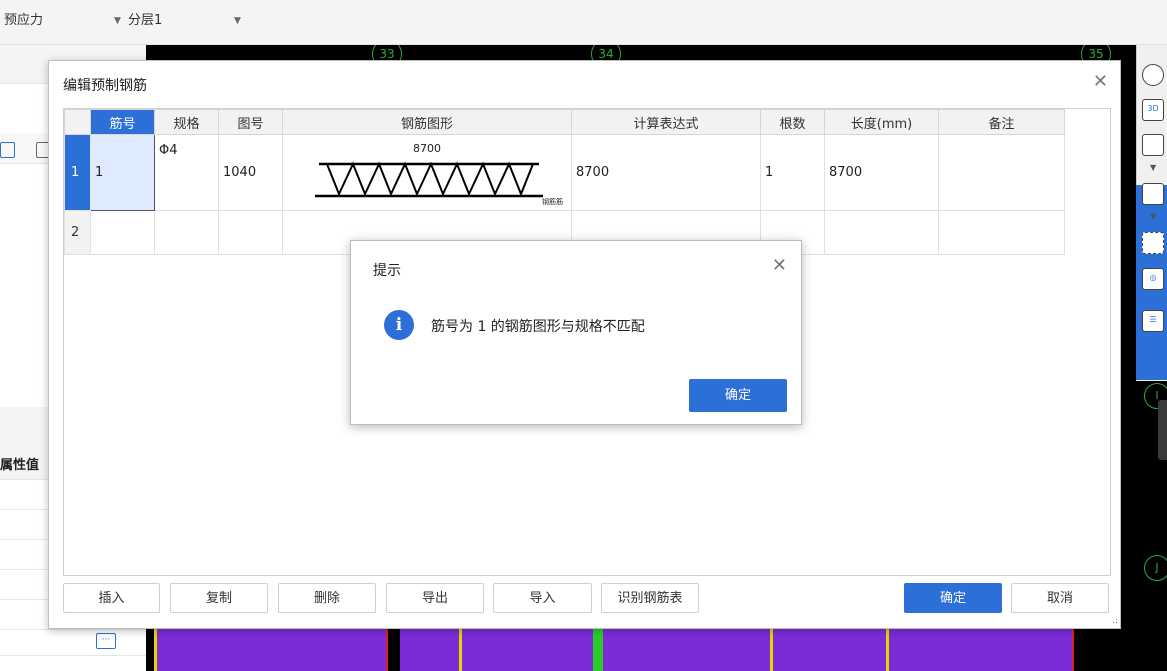  Describe the element at coordinates (1153, 279) in the screenshot. I see `cube-view-icon: ◎` at that location.